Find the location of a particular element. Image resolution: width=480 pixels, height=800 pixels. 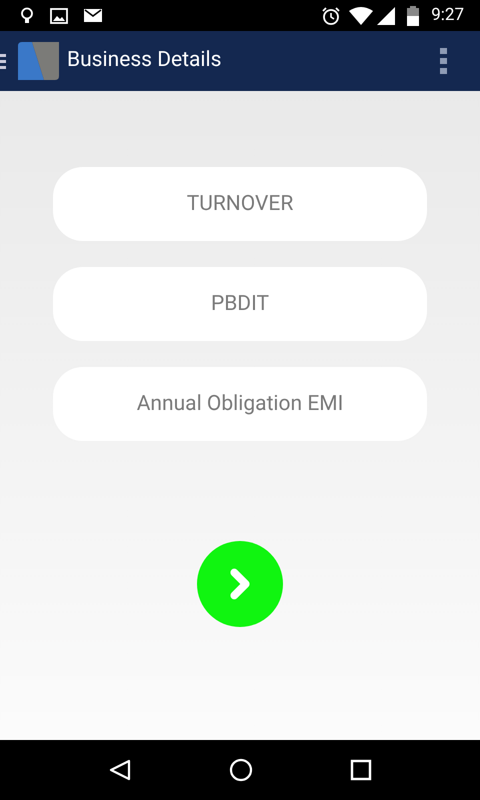

input-field: Annual Obligation EMI is located at coordinates (240, 404).